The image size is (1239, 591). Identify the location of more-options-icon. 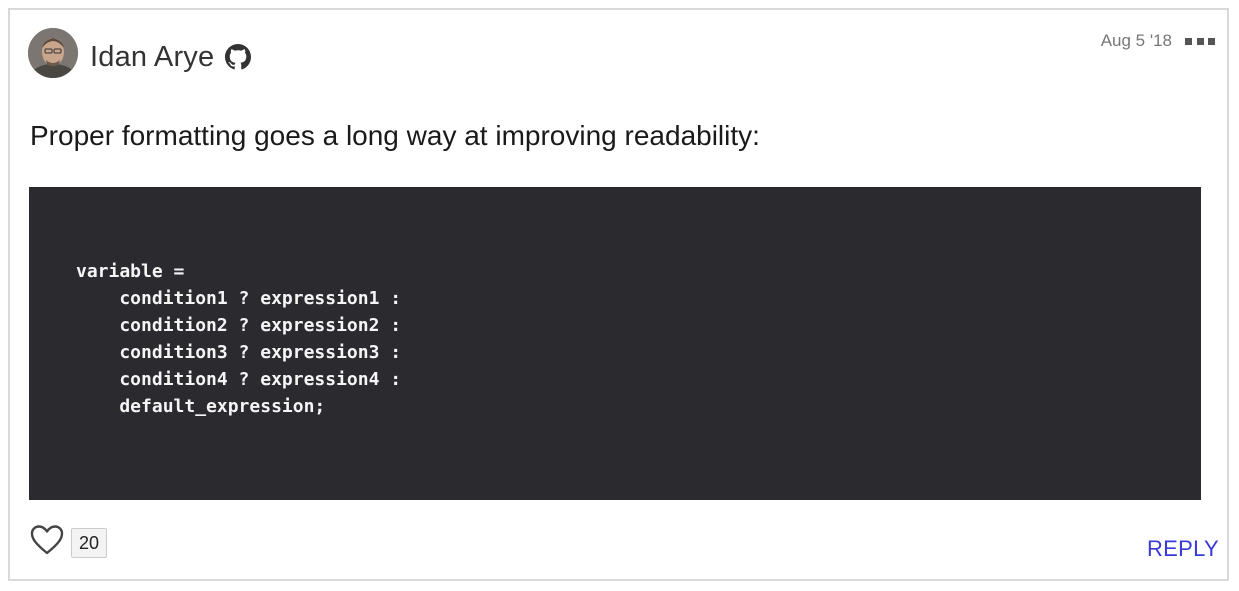
(1200, 41).